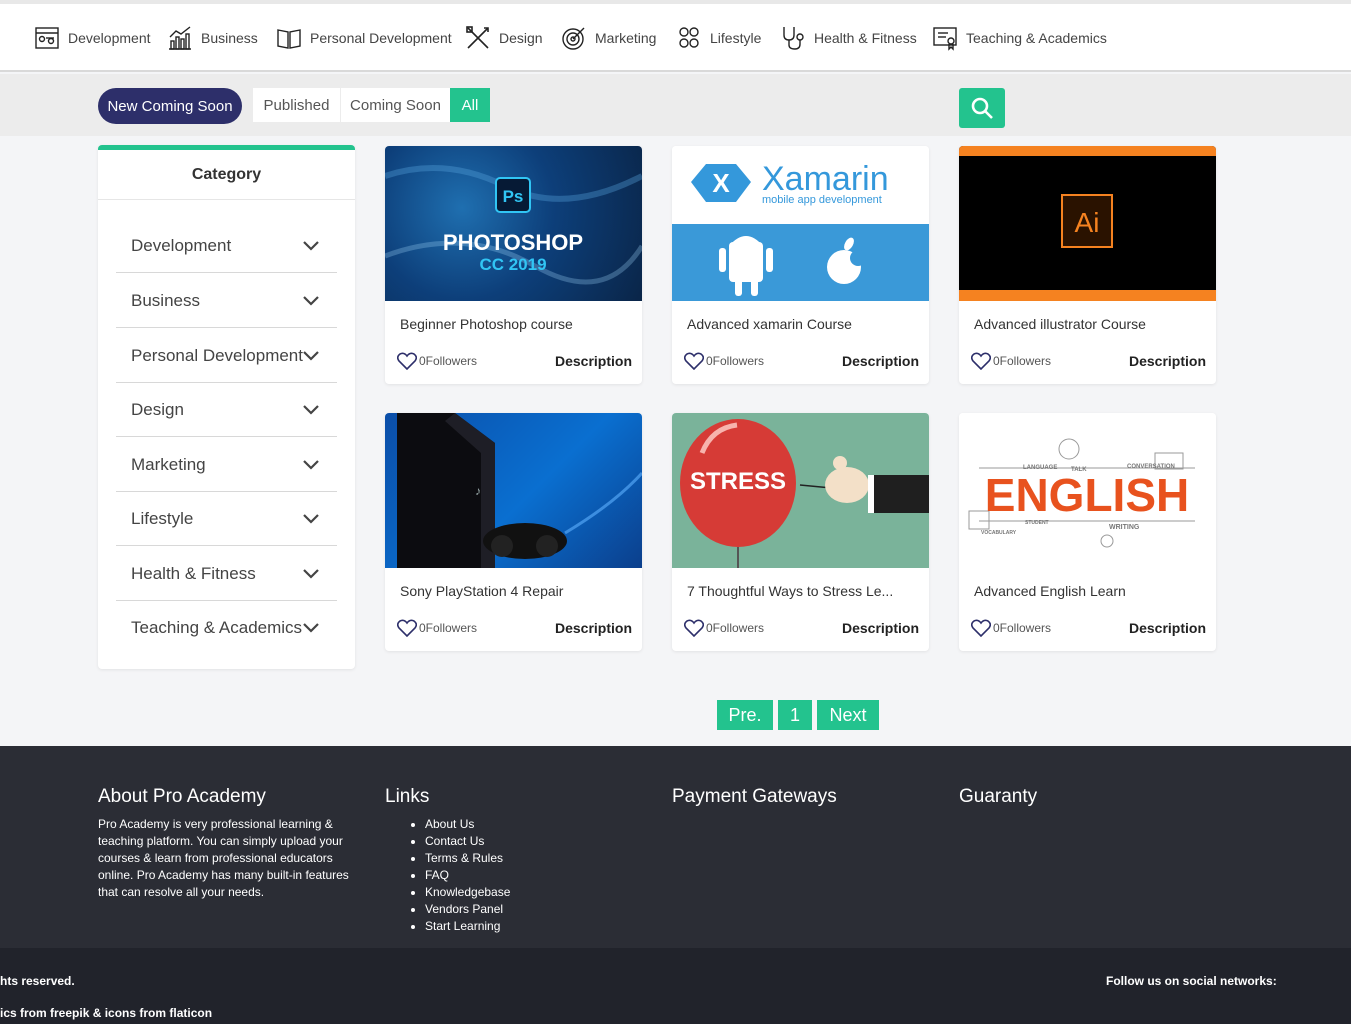 The height and width of the screenshot is (1024, 1351). What do you see at coordinates (482, 591) in the screenshot?
I see `course-title: Sony PlayStation 4 Repair` at bounding box center [482, 591].